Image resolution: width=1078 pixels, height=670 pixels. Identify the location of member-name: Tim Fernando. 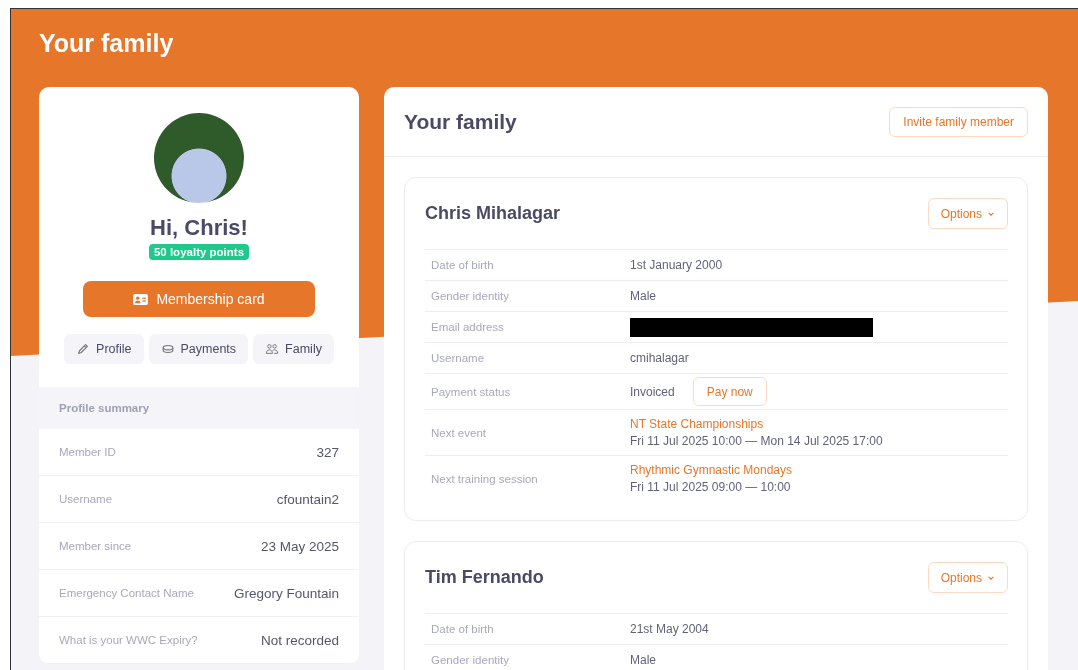
(484, 577).